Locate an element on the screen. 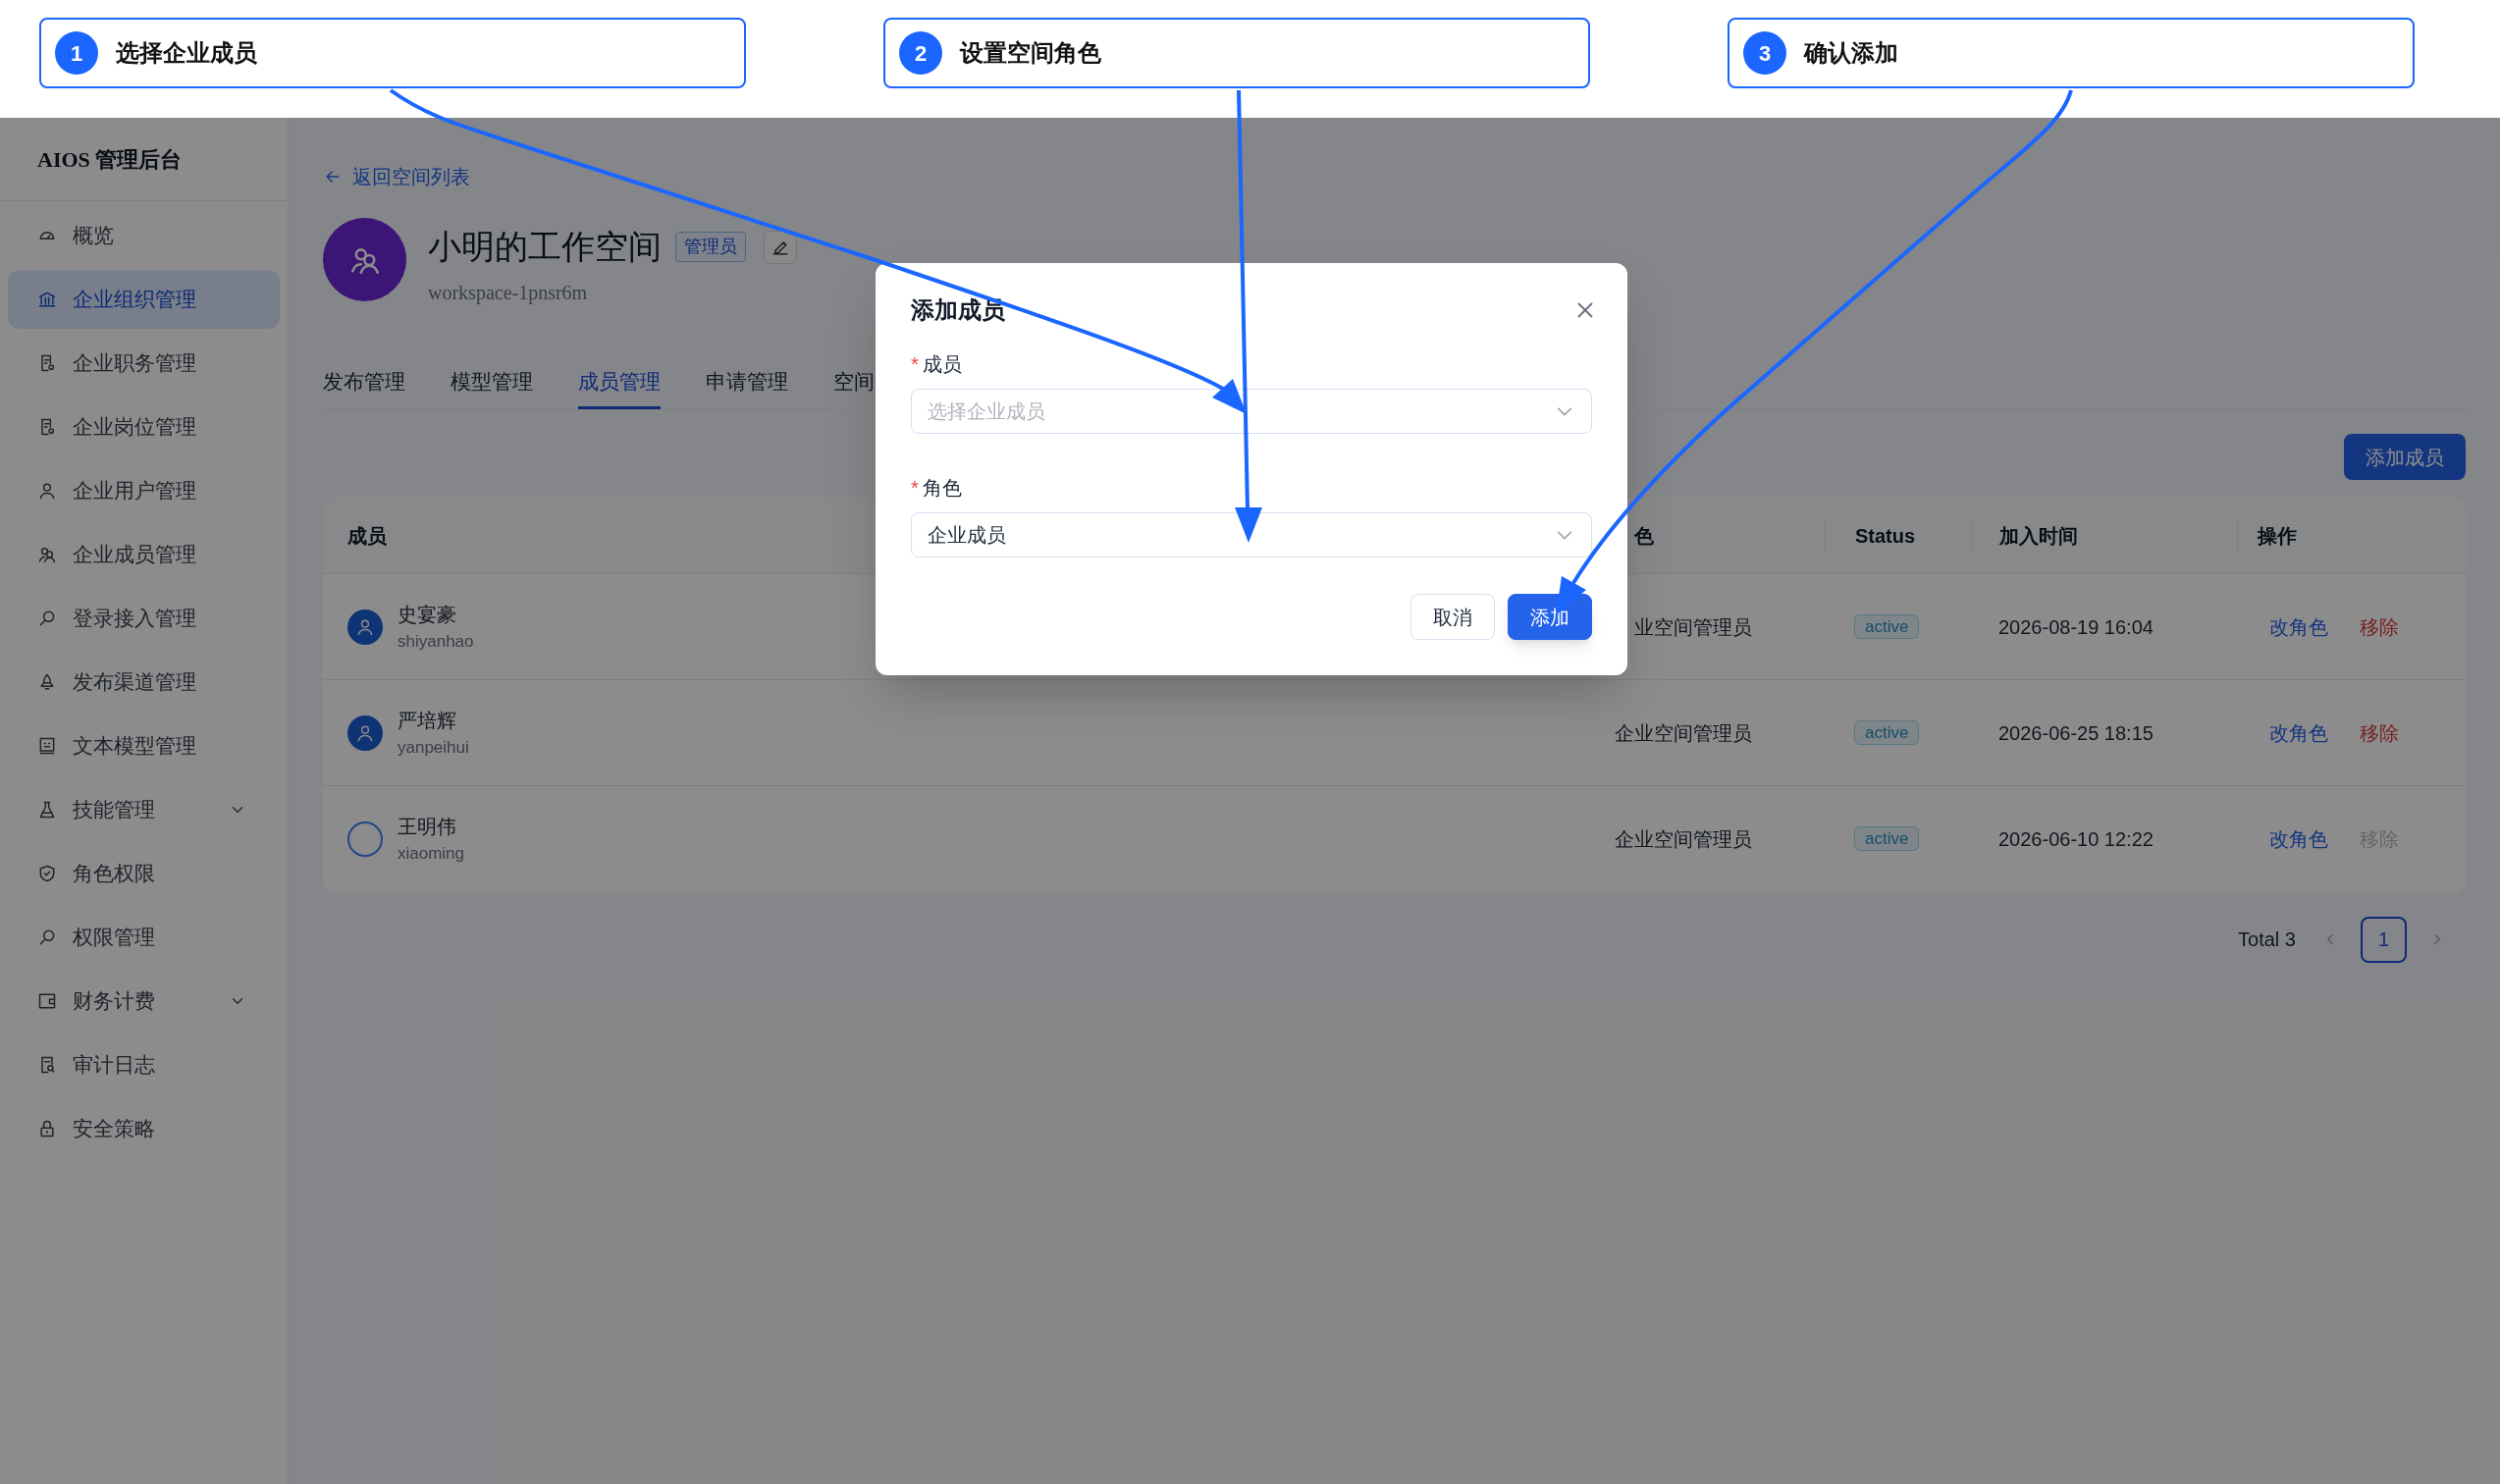 The height and width of the screenshot is (1484, 2500). edit-button is located at coordinates (780, 247).